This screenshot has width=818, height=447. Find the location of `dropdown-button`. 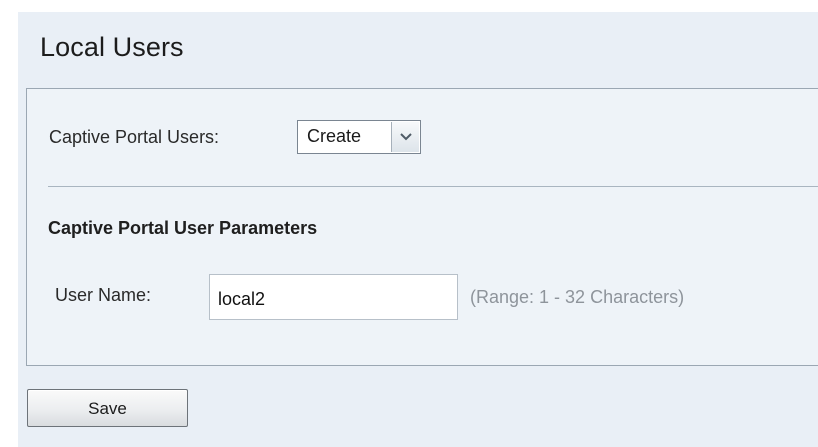

dropdown-button is located at coordinates (405, 137).